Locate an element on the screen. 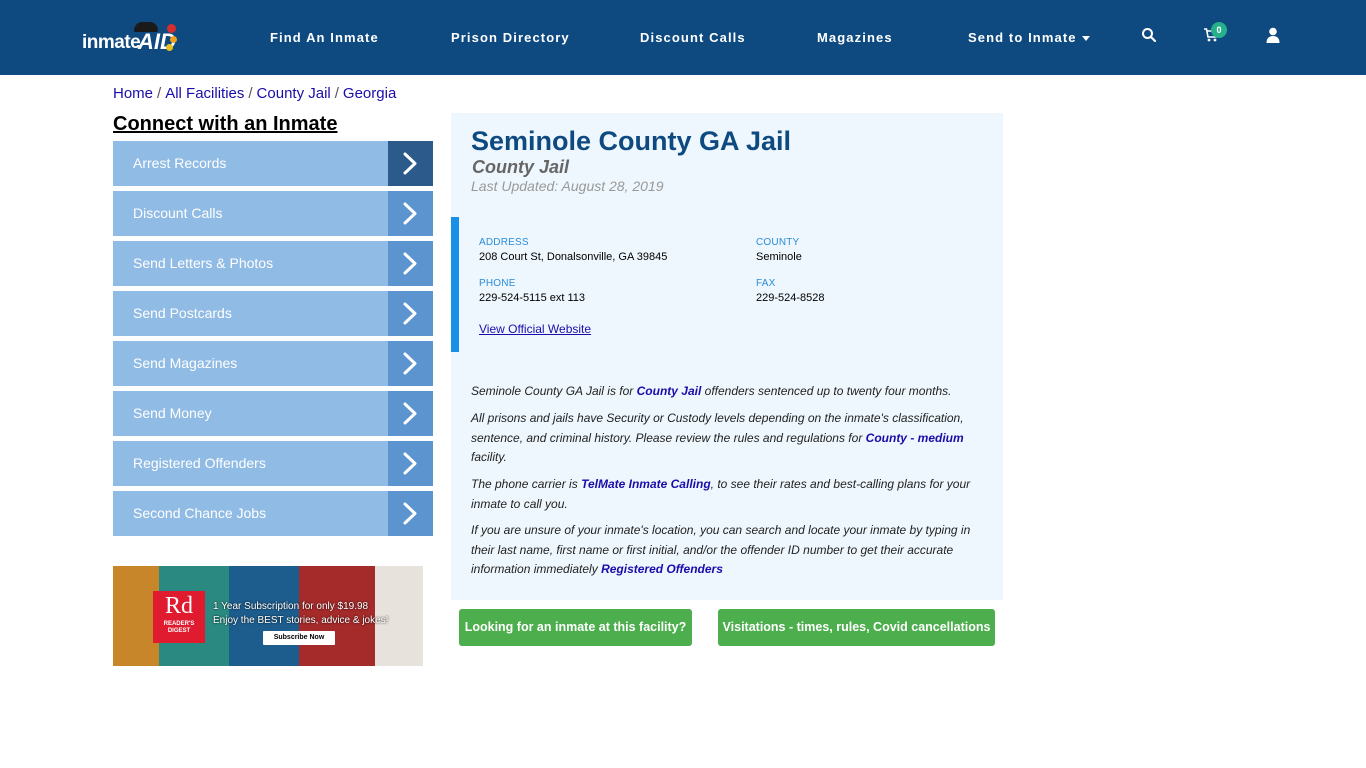 Image resolution: width=1366 pixels, height=768 pixels. cart-count-badge: 0 is located at coordinates (1219, 30).